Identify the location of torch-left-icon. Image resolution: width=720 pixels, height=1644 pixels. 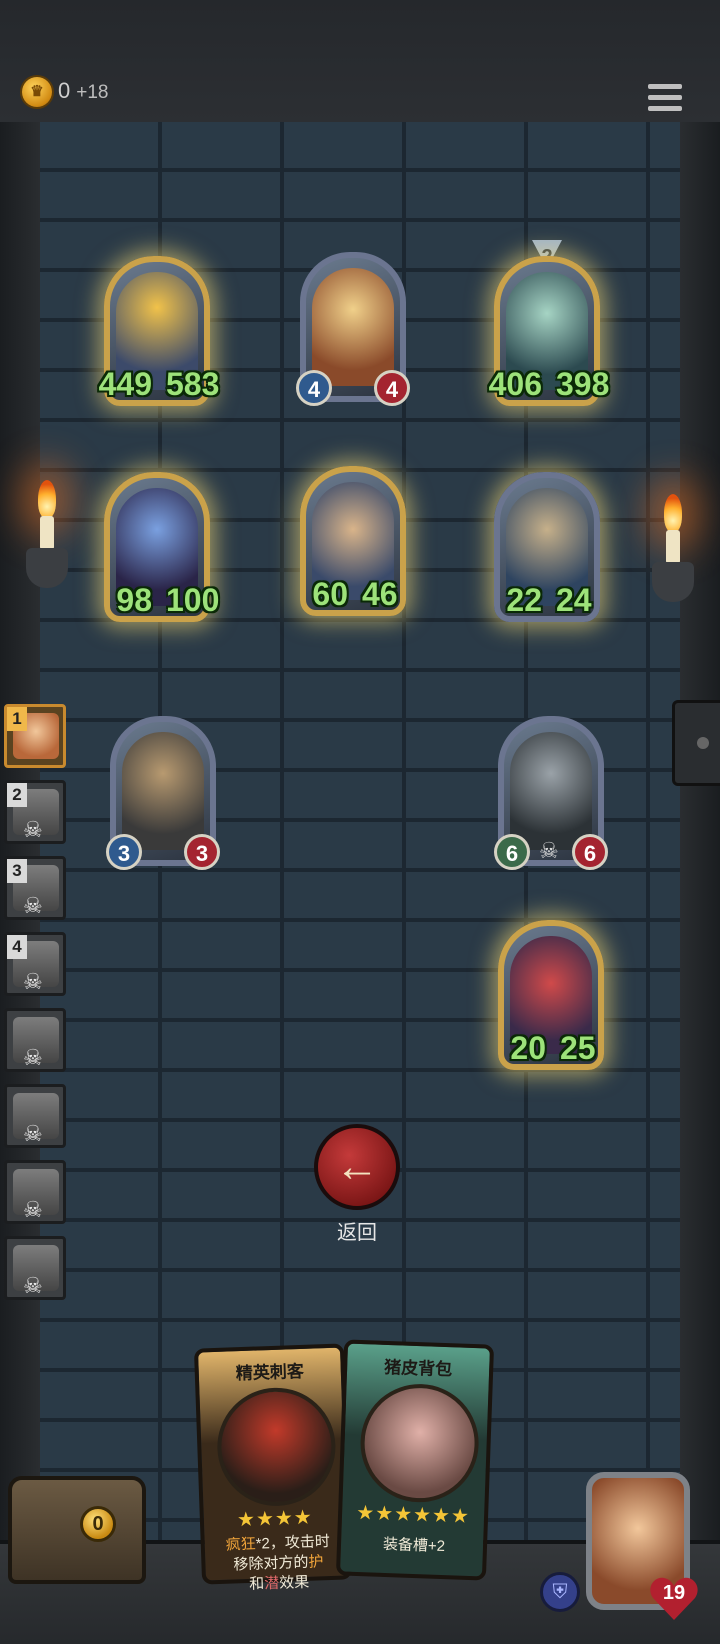
(47, 540).